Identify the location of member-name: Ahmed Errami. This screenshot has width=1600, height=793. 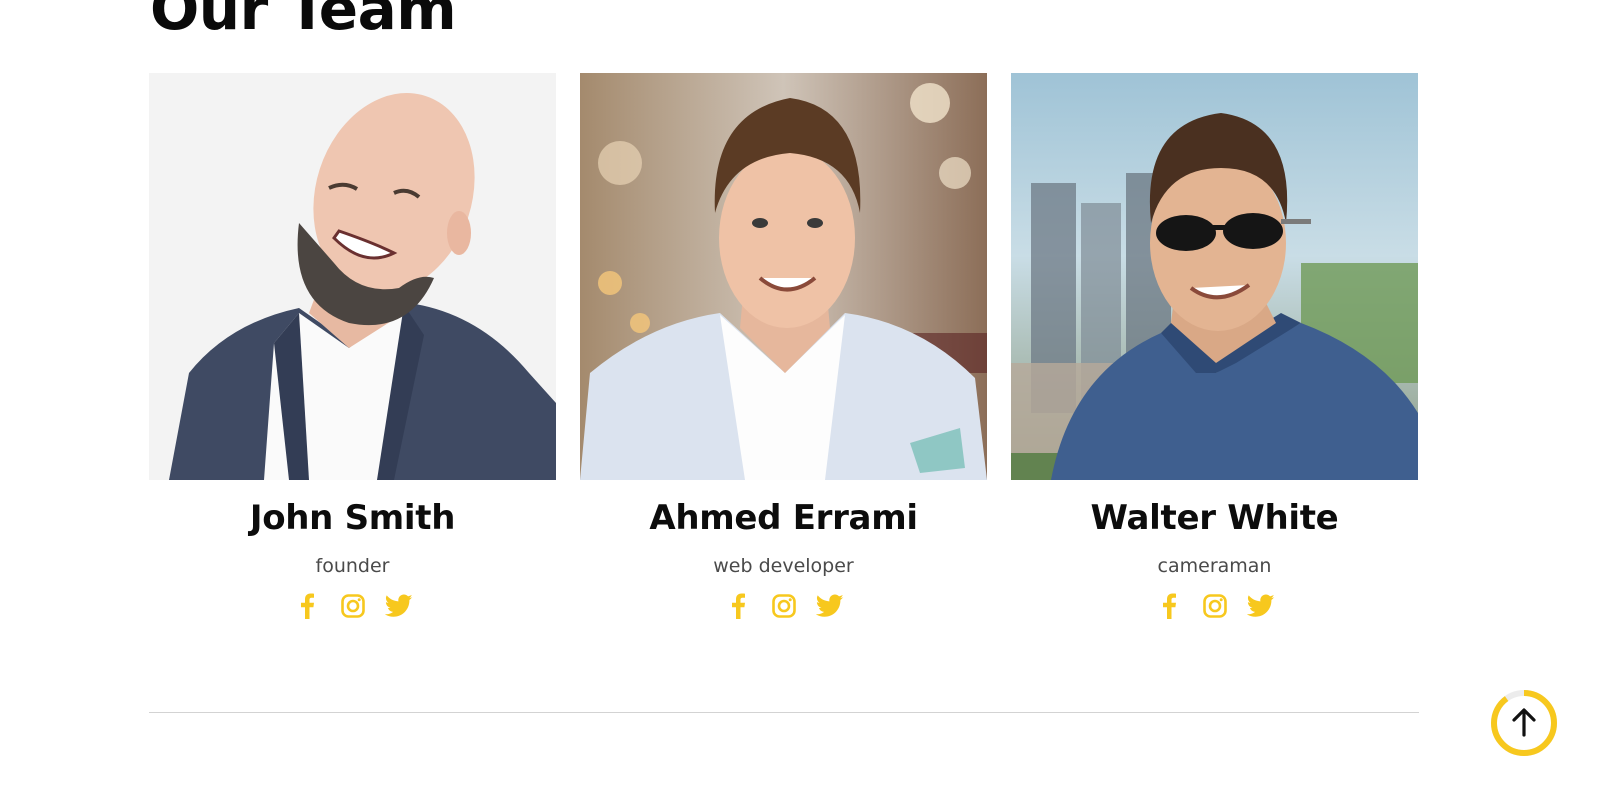
(783, 518).